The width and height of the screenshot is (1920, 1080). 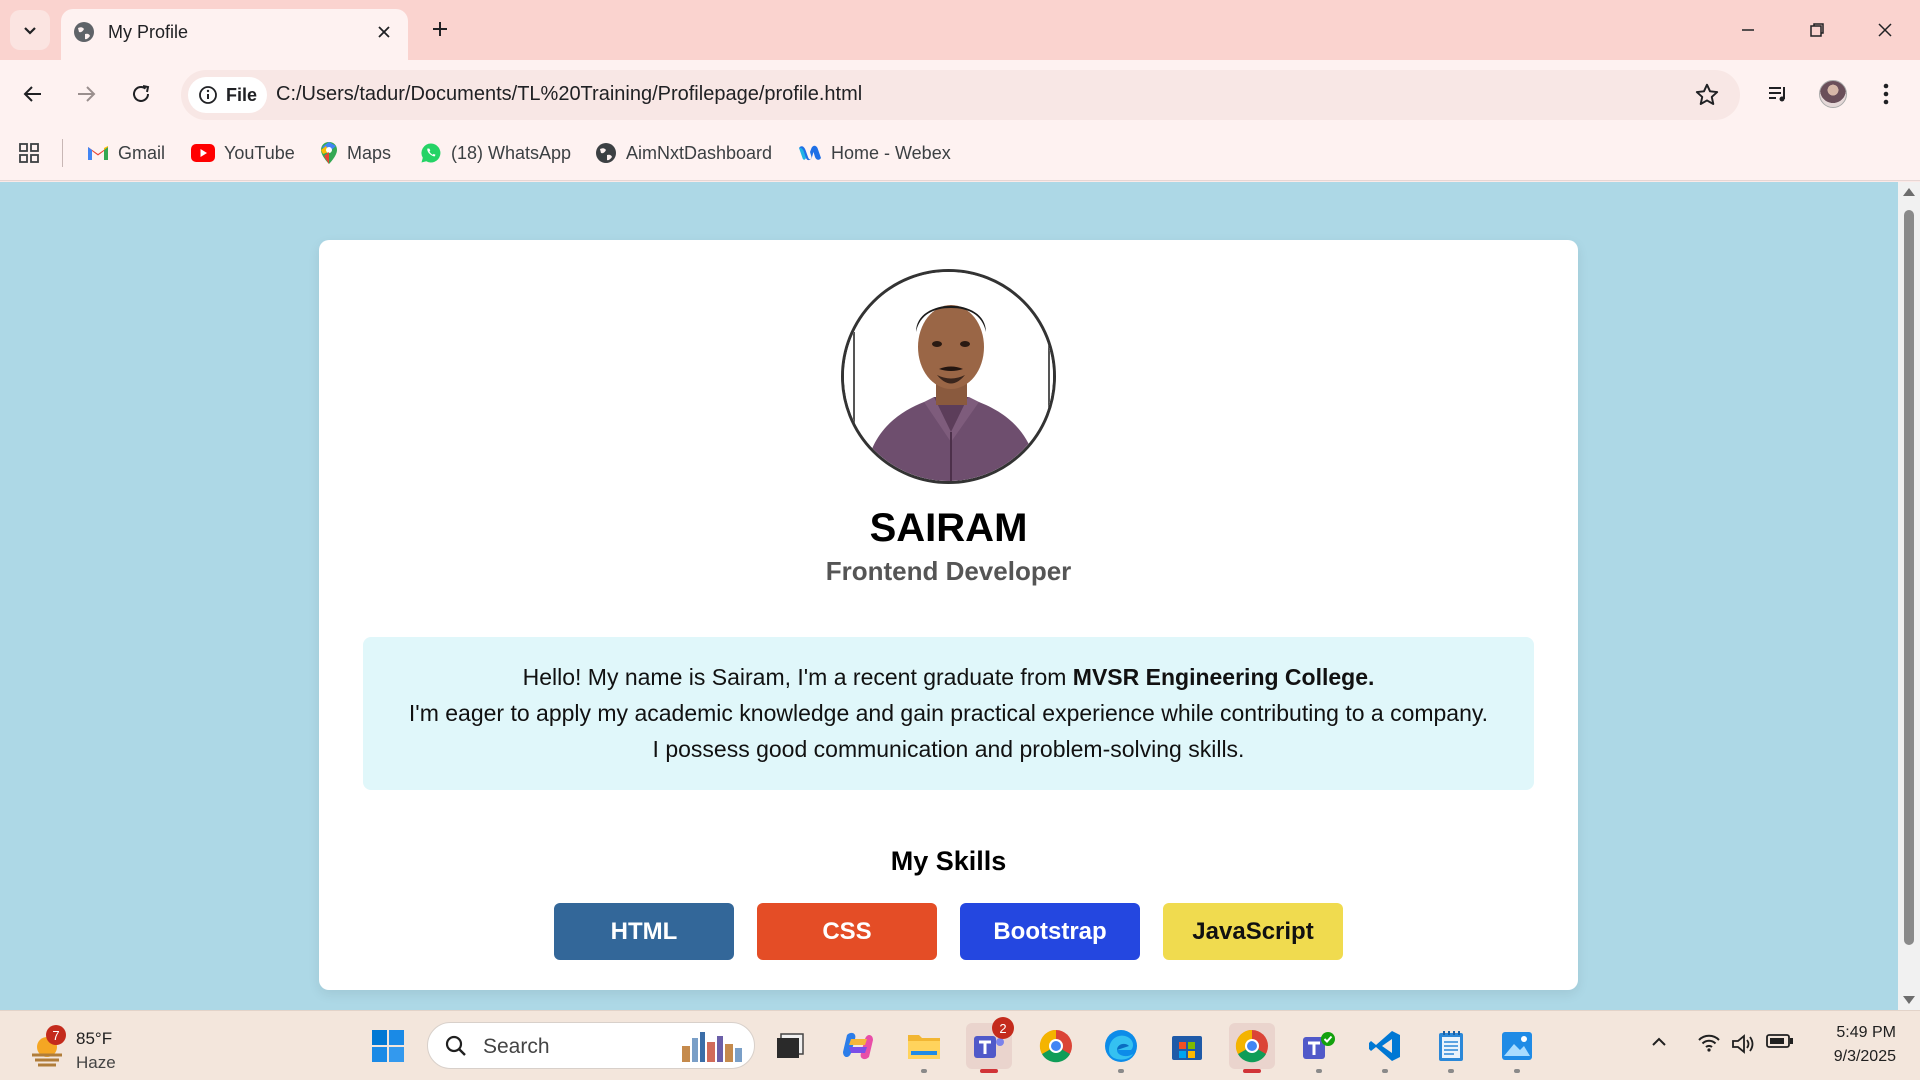 I want to click on windows-logo-icon, so click(x=388, y=1046).